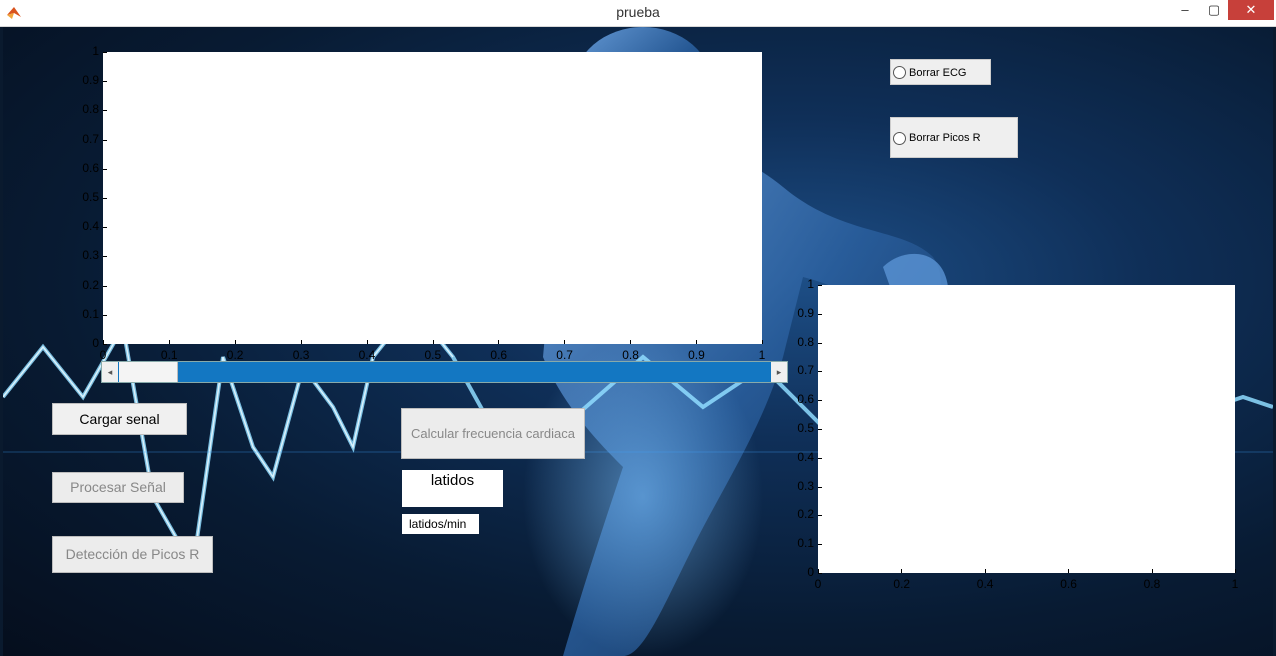  I want to click on minimize-button: –, so click(1185, 10).